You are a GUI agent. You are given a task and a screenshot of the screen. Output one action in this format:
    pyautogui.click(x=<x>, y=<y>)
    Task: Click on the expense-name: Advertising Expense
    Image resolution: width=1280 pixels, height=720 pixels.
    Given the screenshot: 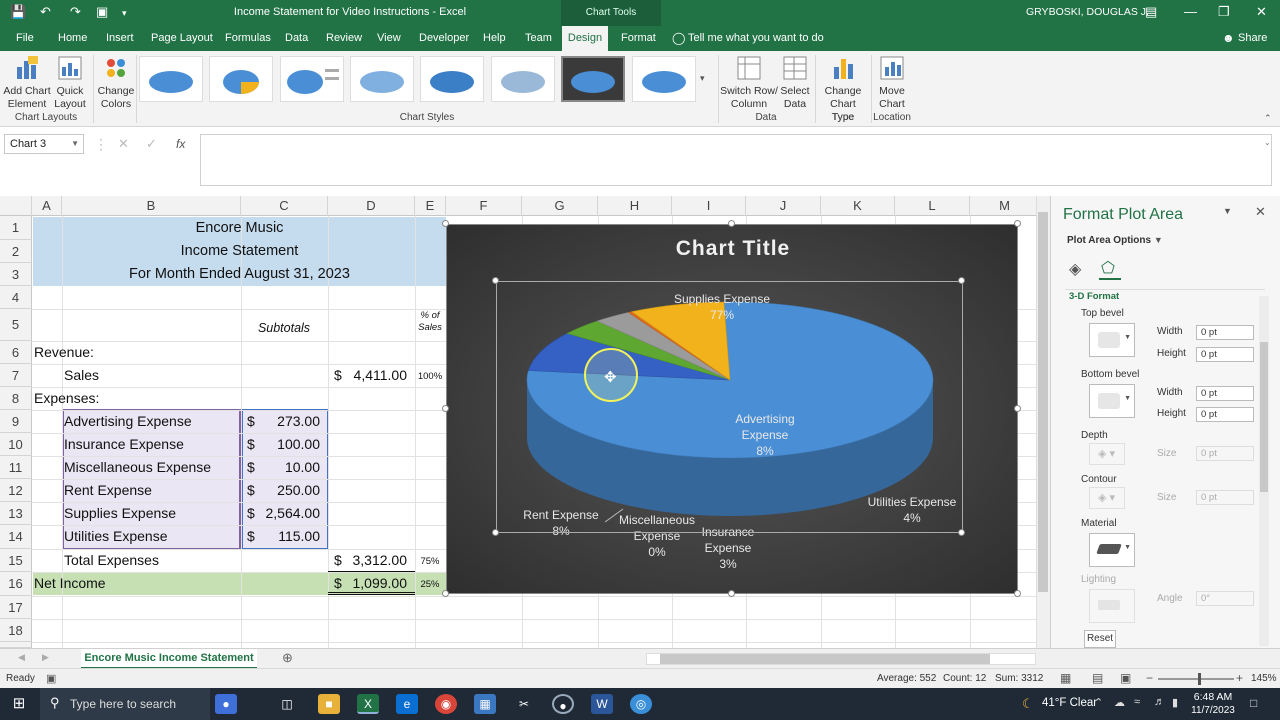 What is the action you would take?
    pyautogui.click(x=128, y=421)
    